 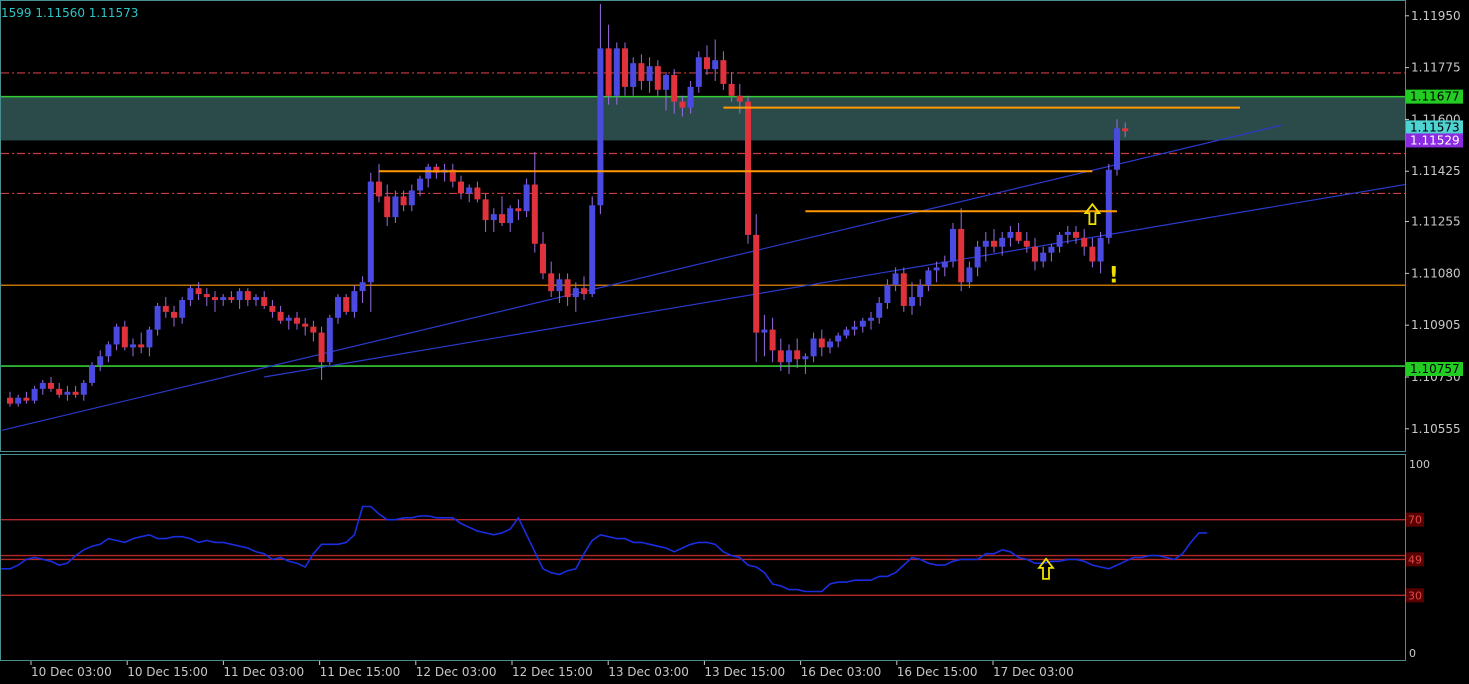 I want to click on price-tick-label: 1.11255, so click(x=1436, y=222).